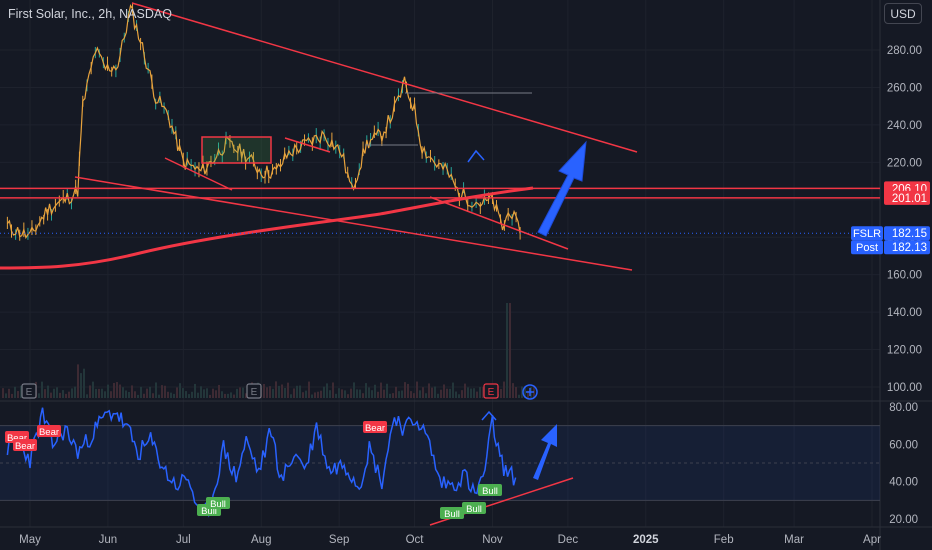 Image resolution: width=932 pixels, height=550 pixels. What do you see at coordinates (903, 445) in the screenshot?
I see `oscillator-tick-label: 60.00` at bounding box center [903, 445].